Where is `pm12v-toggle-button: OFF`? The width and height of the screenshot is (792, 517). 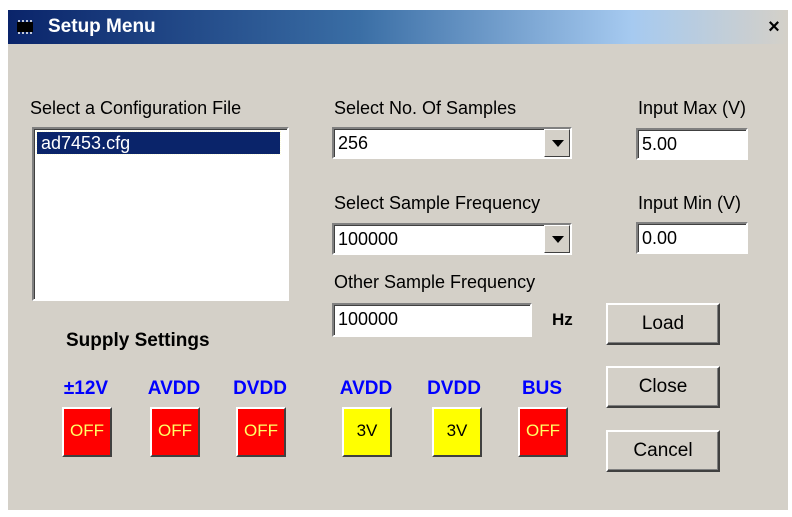
pm12v-toggle-button: OFF is located at coordinates (87, 432).